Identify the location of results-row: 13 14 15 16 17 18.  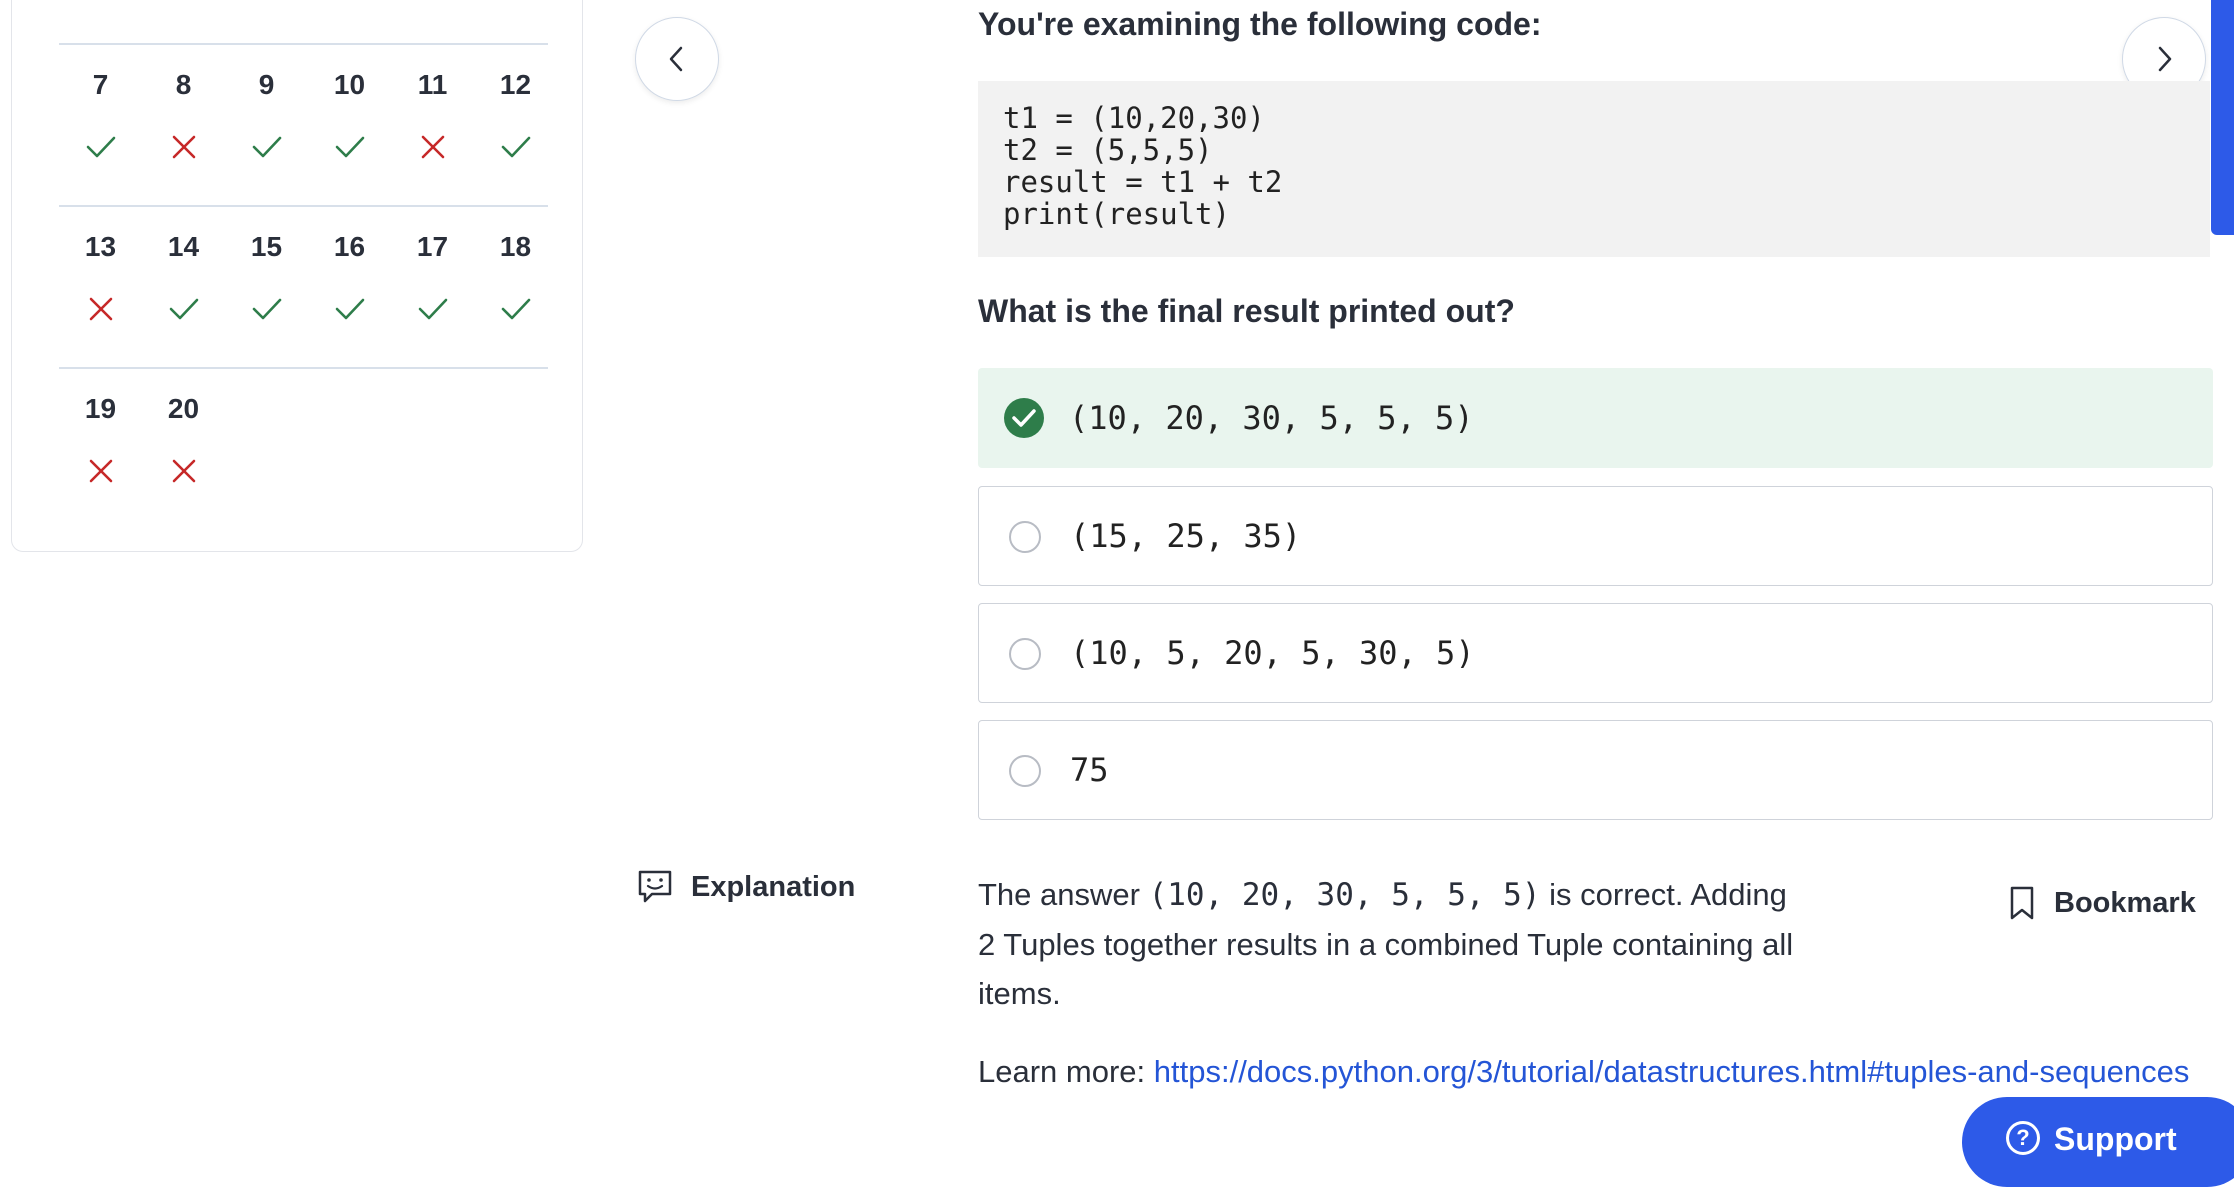
(303, 286).